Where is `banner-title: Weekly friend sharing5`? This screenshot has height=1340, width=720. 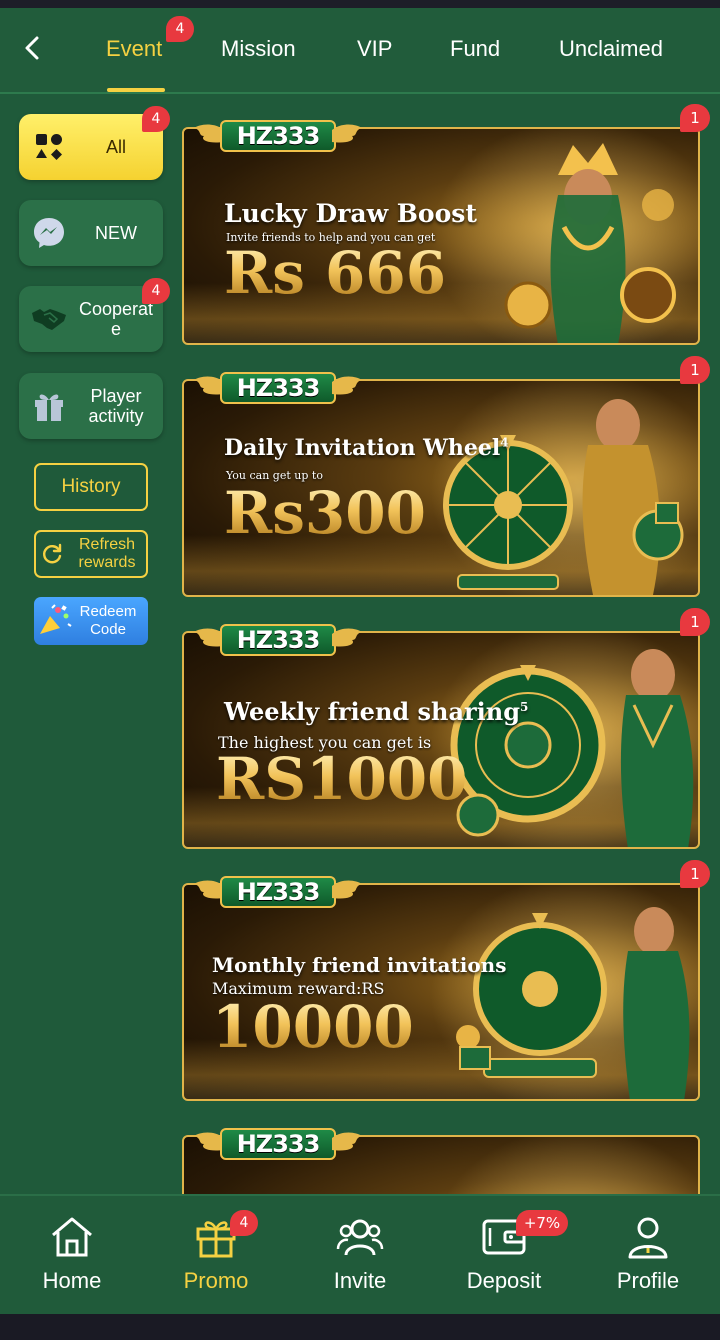 banner-title: Weekly friend sharing5 is located at coordinates (376, 711).